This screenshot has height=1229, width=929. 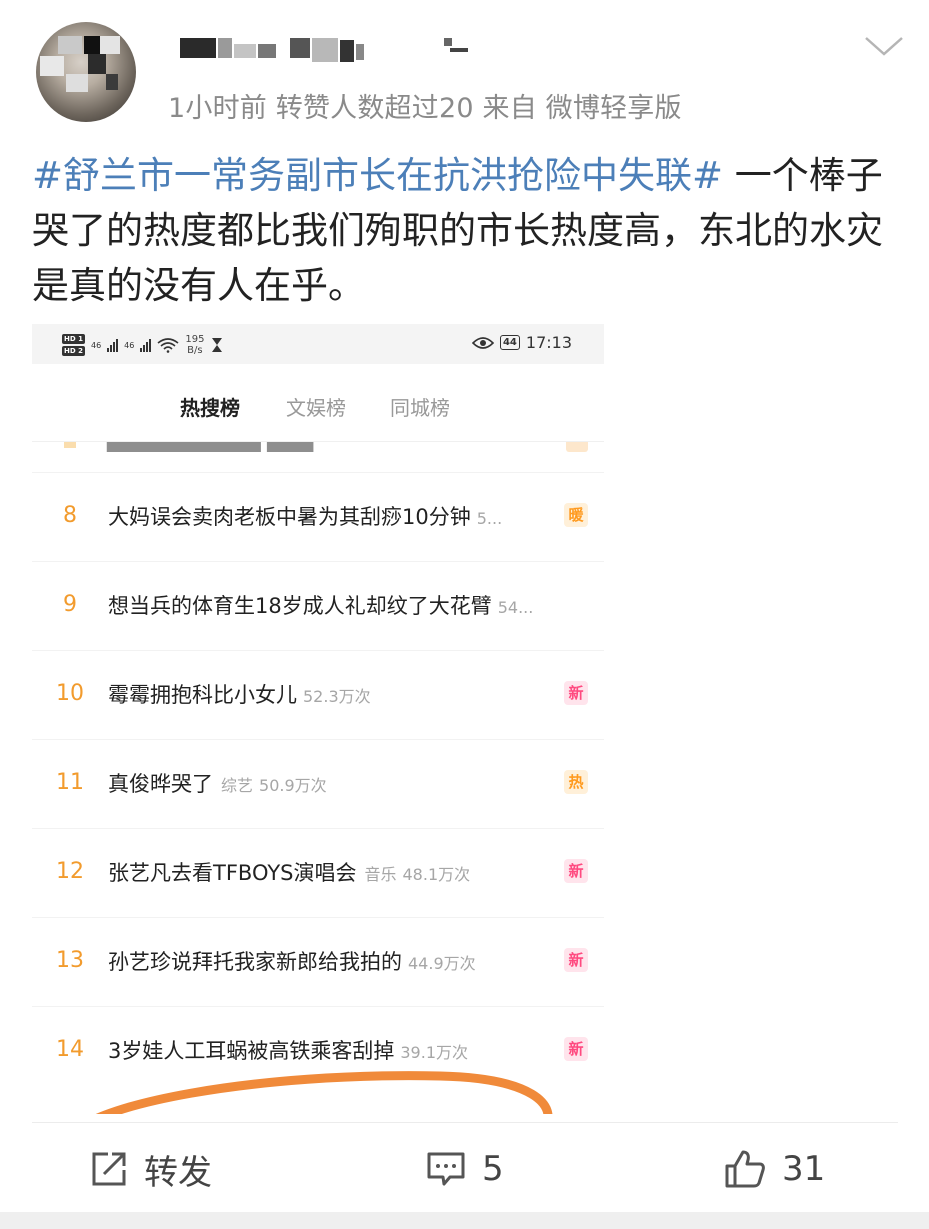 What do you see at coordinates (446, 1169) in the screenshot?
I see `comment-icon` at bounding box center [446, 1169].